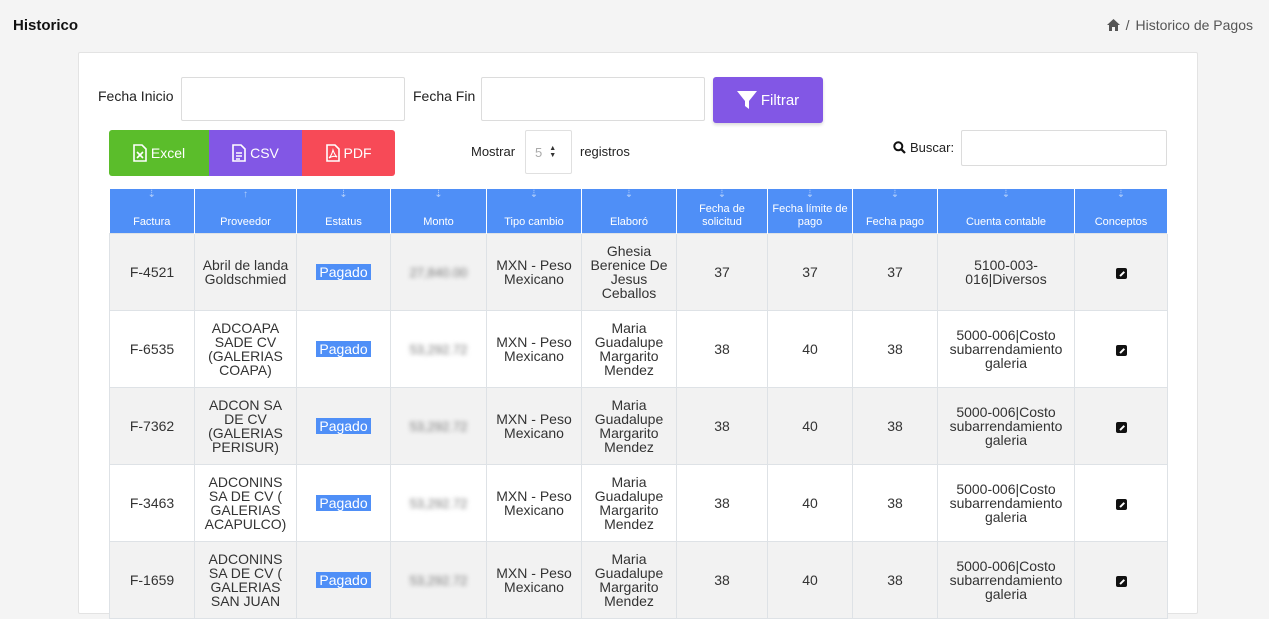 The height and width of the screenshot is (619, 1269). I want to click on excel-label: Excel, so click(168, 153).